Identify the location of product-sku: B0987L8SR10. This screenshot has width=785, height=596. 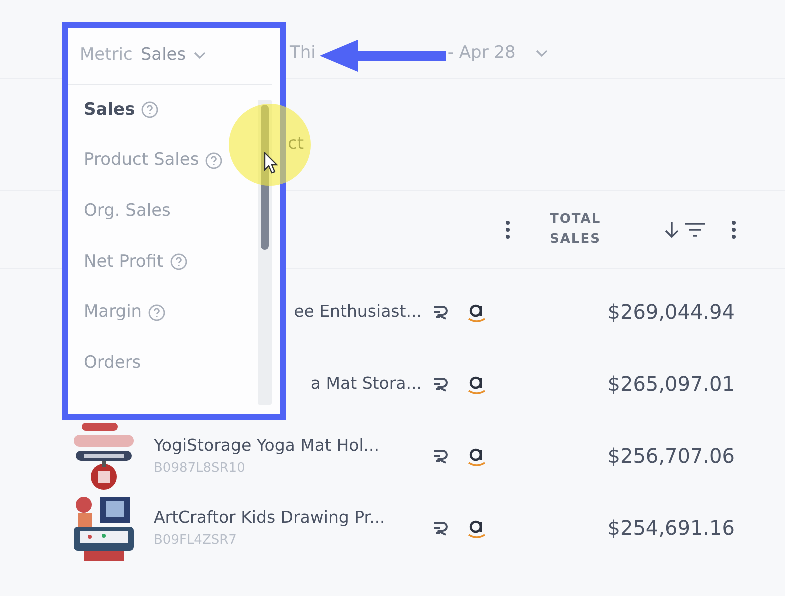
(200, 469).